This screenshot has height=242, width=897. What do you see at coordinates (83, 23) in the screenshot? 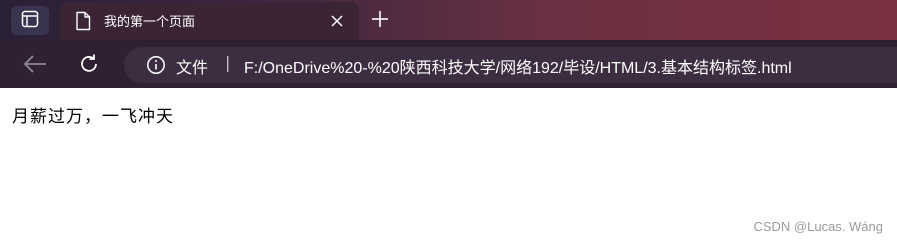
I see `page-icon` at bounding box center [83, 23].